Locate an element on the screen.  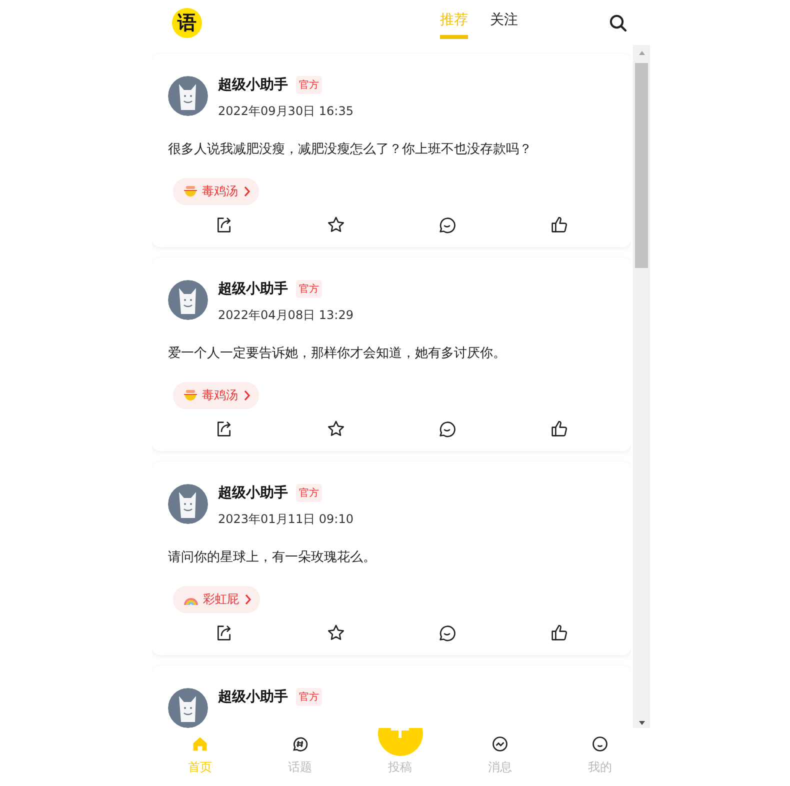
chart-bubble-icon is located at coordinates (500, 744).